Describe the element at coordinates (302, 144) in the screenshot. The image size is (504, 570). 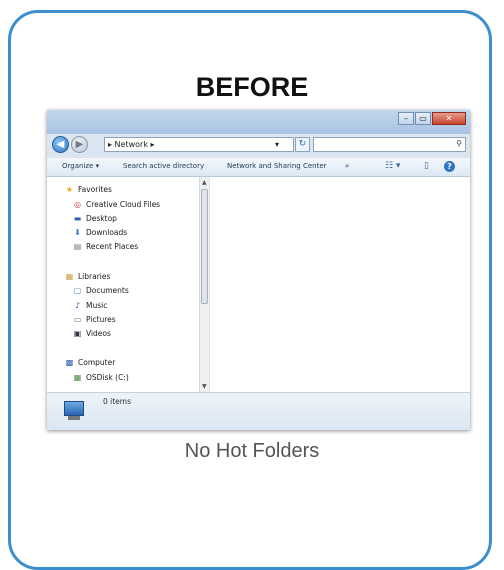
I see `refresh-icon: ↻` at that location.